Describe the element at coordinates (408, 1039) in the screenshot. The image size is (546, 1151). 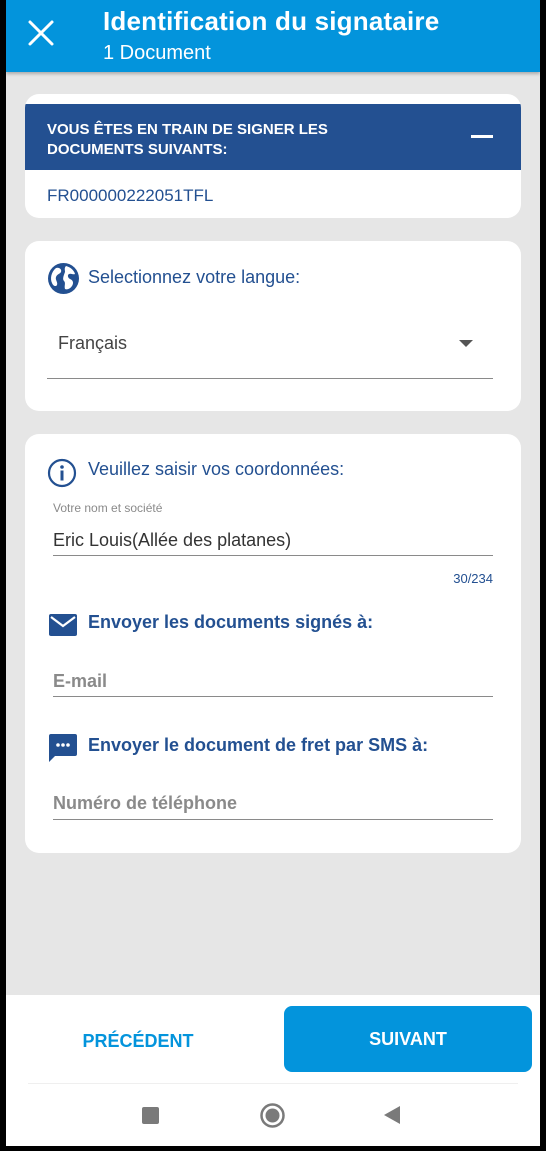
I see `next-button: SUIVANT` at that location.